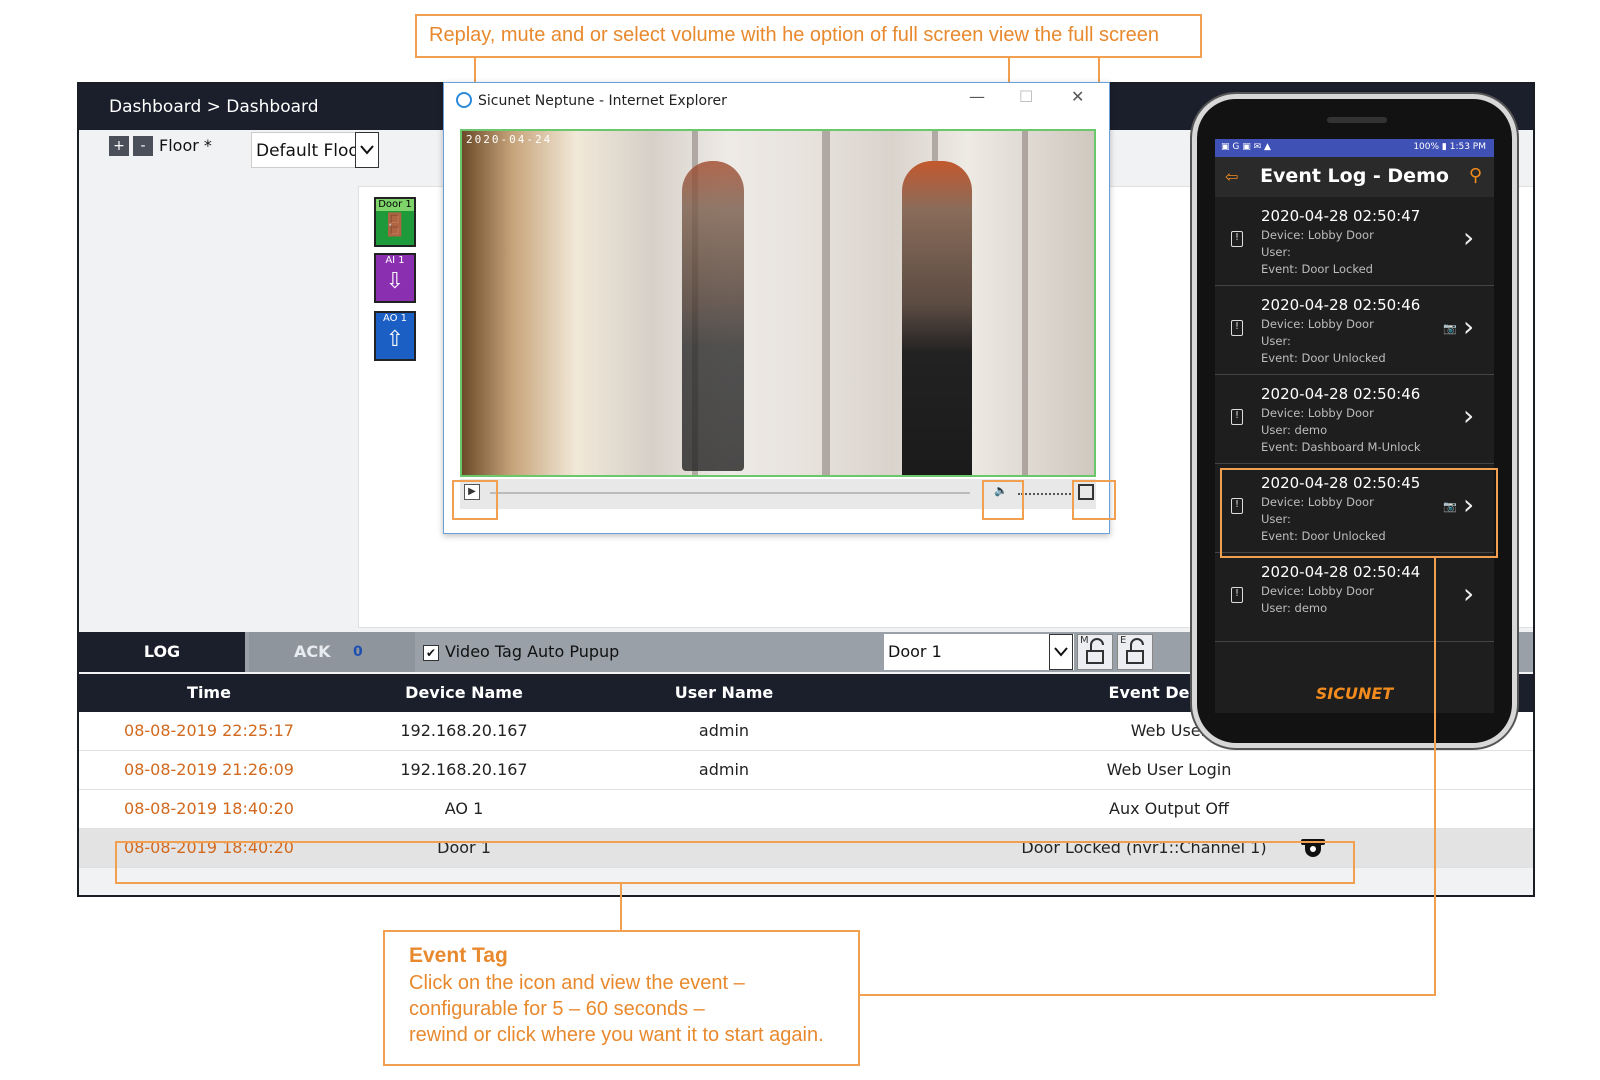 This screenshot has width=1600, height=1080. I want to click on highlight-mute, so click(1003, 500).